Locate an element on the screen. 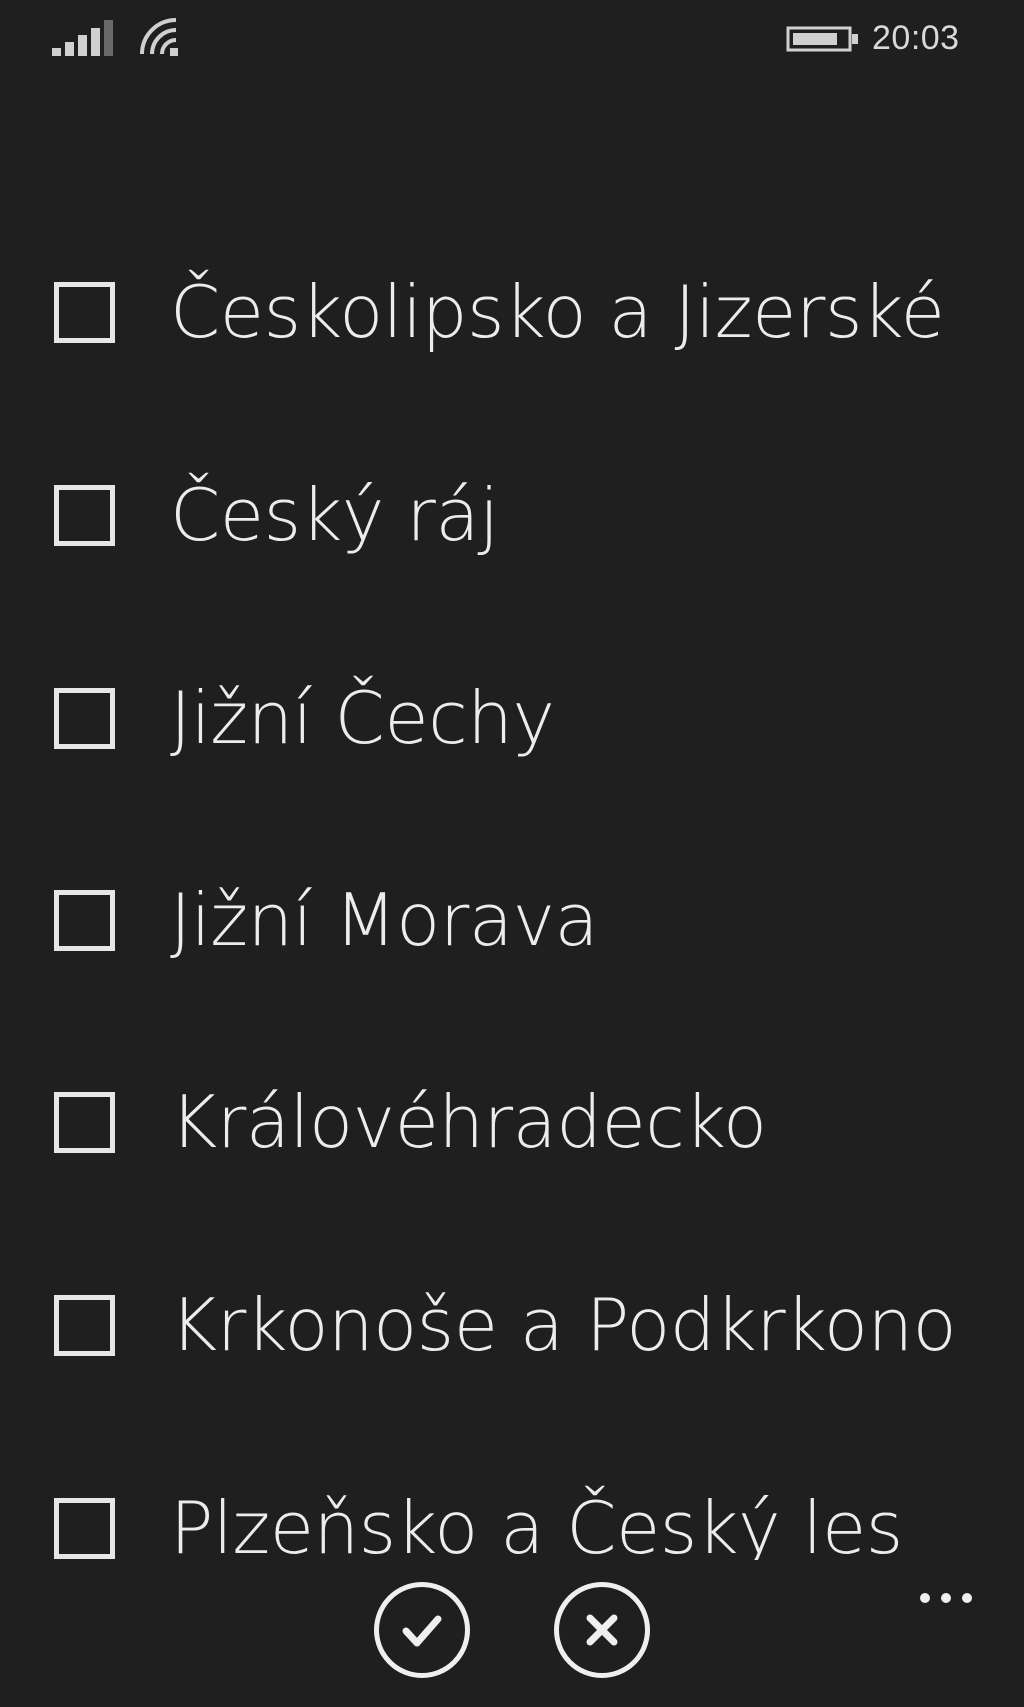  list-item: Českolipsko a Jizerské is located at coordinates (512, 322).